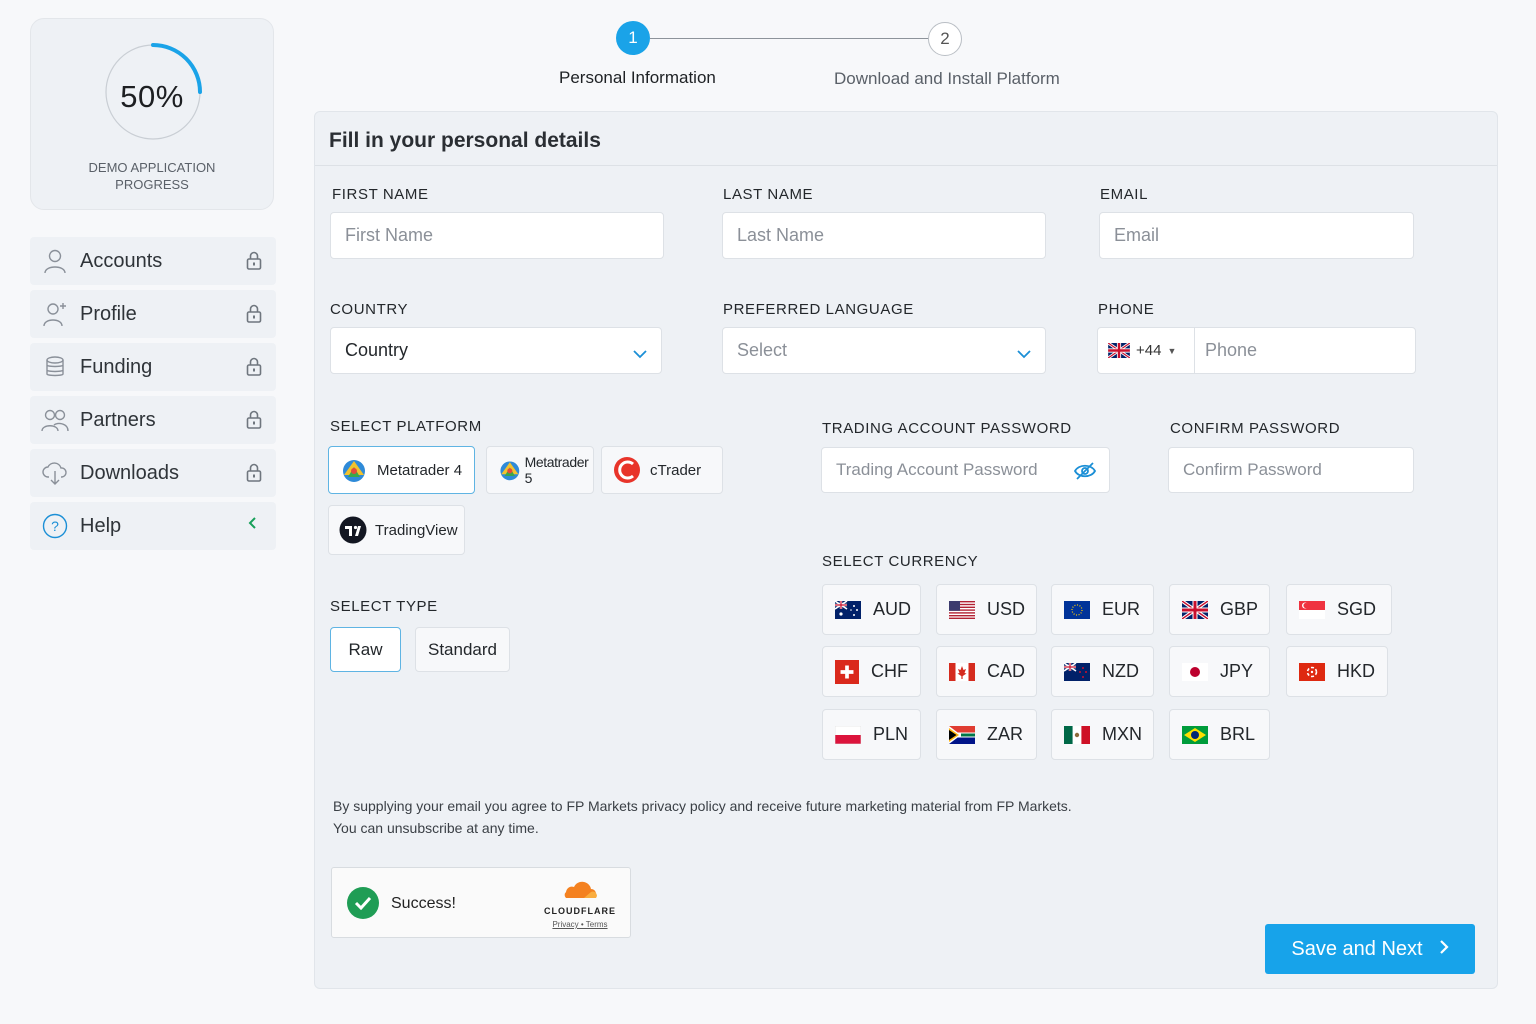  Describe the element at coordinates (891, 235) in the screenshot. I see `last-name-input` at that location.